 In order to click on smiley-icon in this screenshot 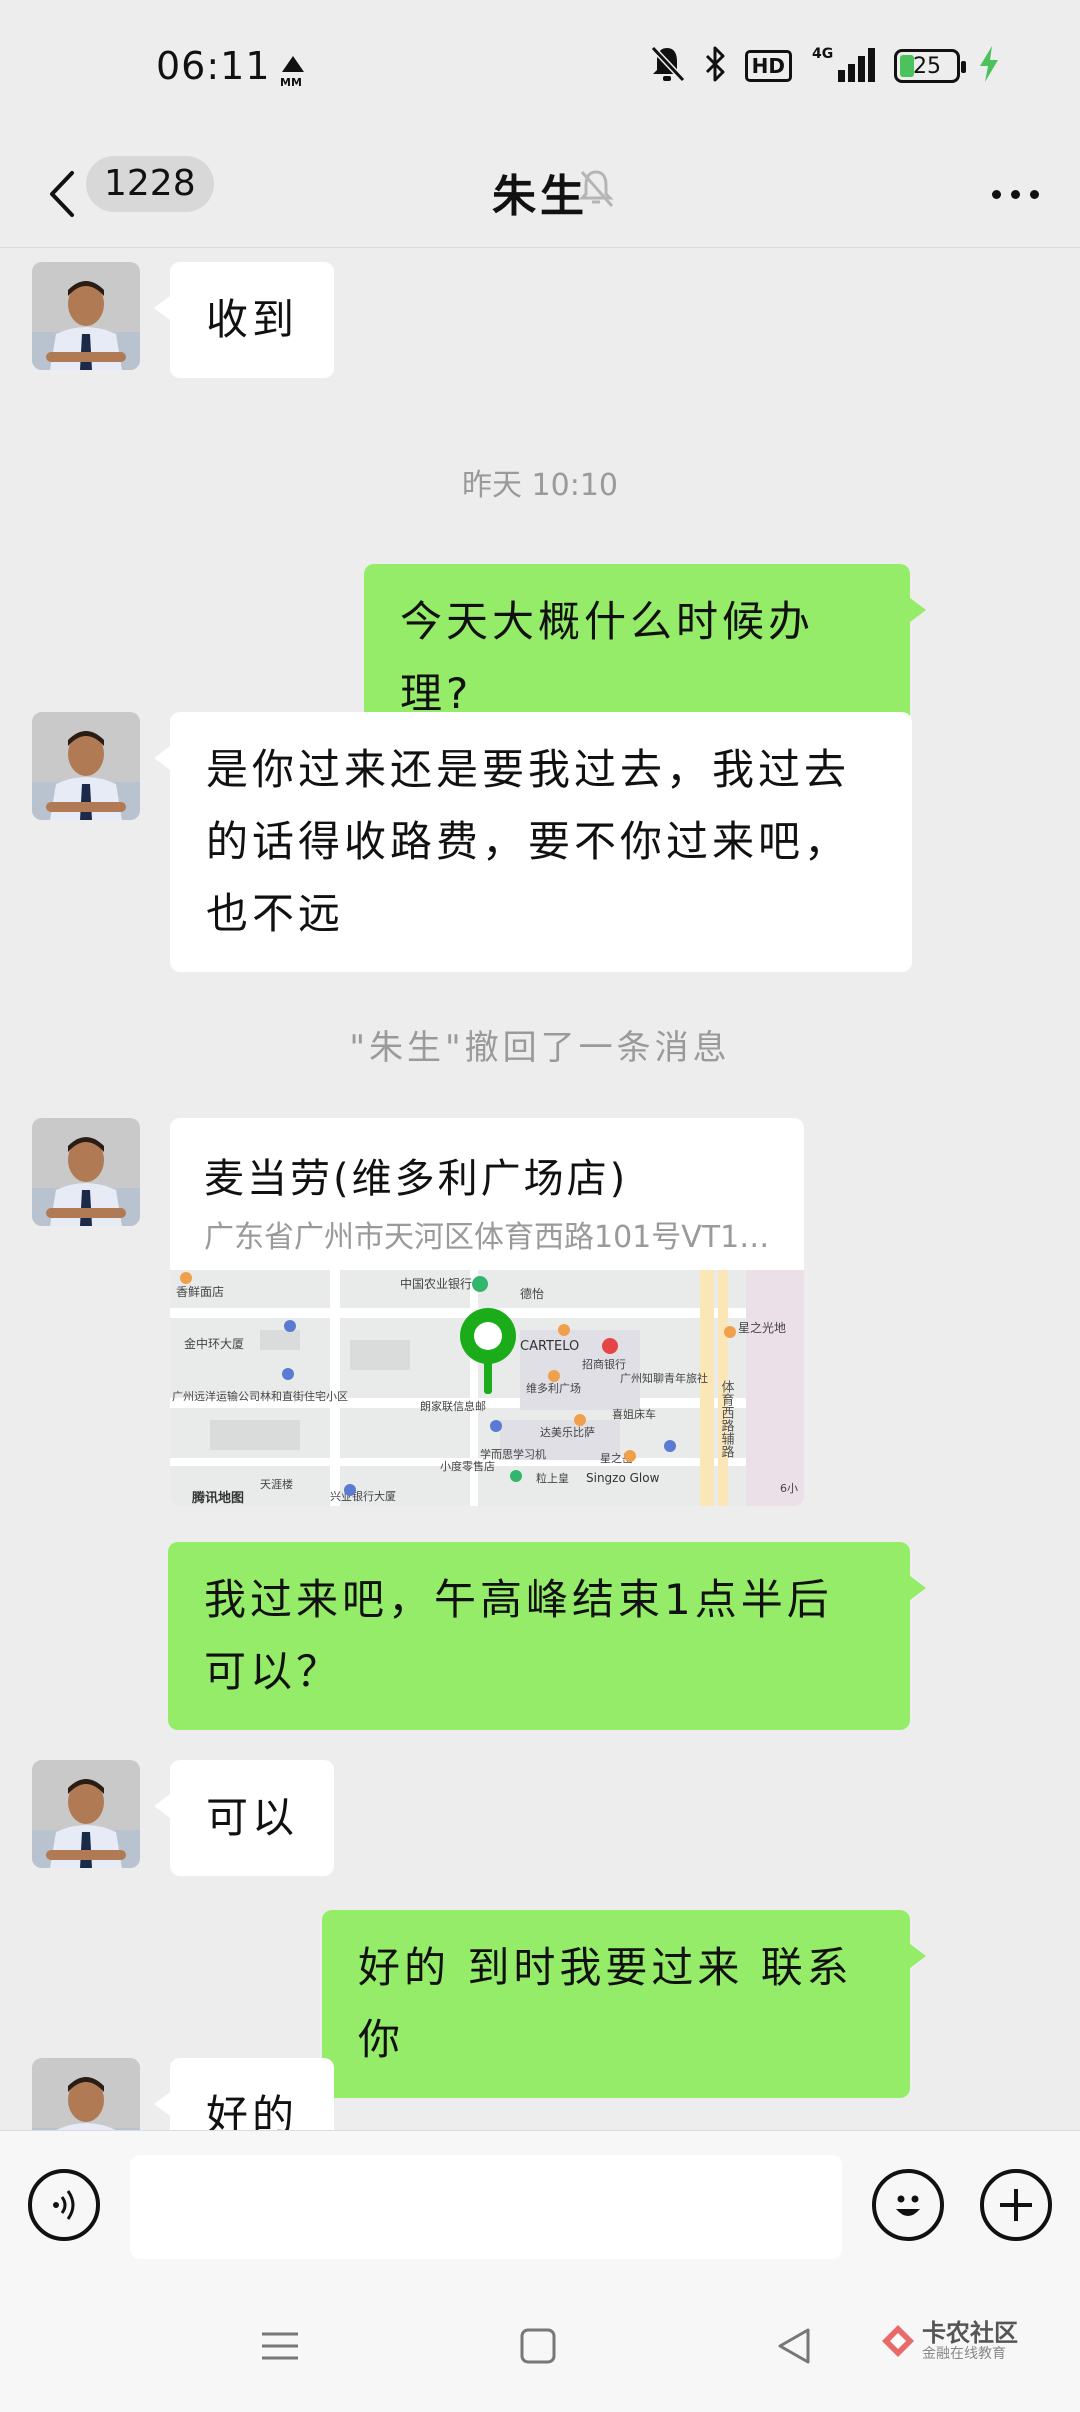, I will do `click(908, 2205)`.